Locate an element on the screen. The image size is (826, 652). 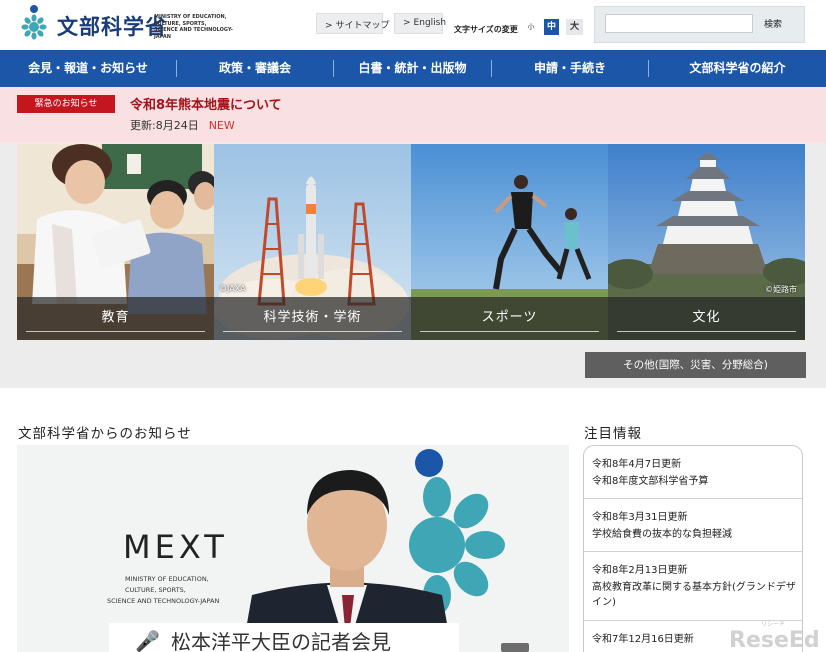
attention-item-text: 学校給食費の抜本的な負担軽減 is located at coordinates (662, 534).